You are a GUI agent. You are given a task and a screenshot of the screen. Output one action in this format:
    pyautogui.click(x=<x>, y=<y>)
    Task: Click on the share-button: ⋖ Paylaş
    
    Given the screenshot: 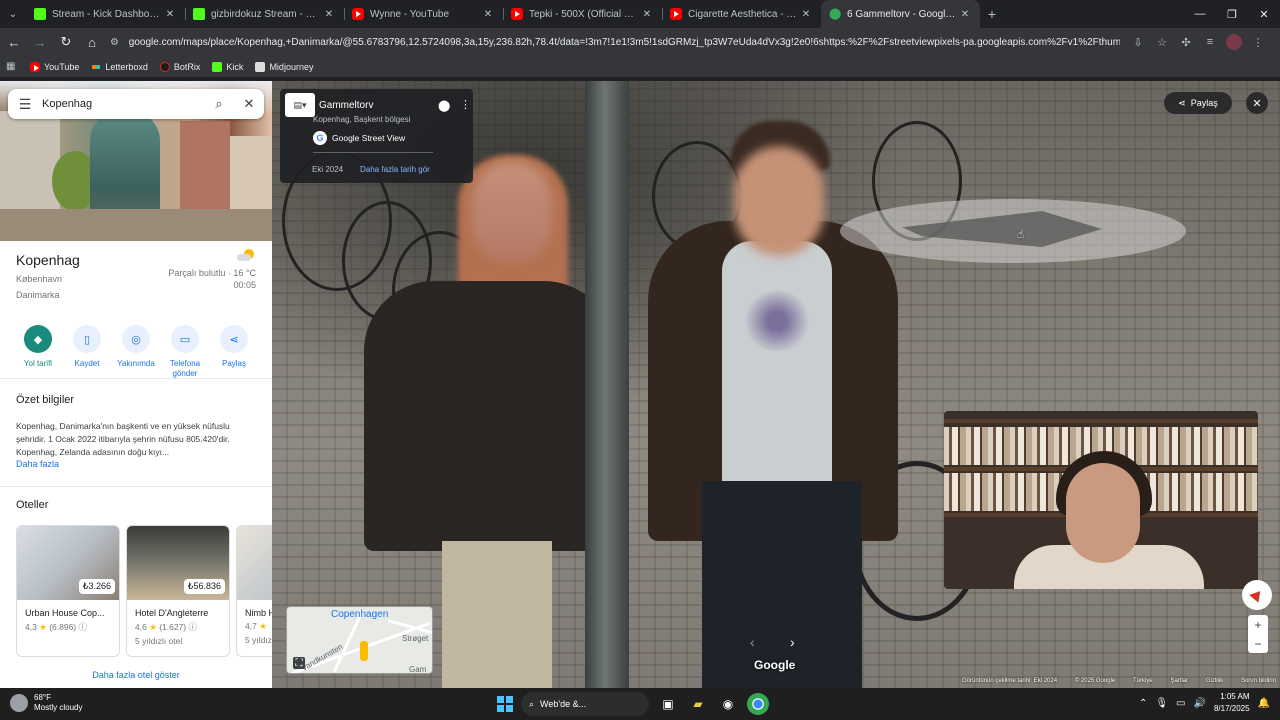 What is the action you would take?
    pyautogui.click(x=234, y=352)
    